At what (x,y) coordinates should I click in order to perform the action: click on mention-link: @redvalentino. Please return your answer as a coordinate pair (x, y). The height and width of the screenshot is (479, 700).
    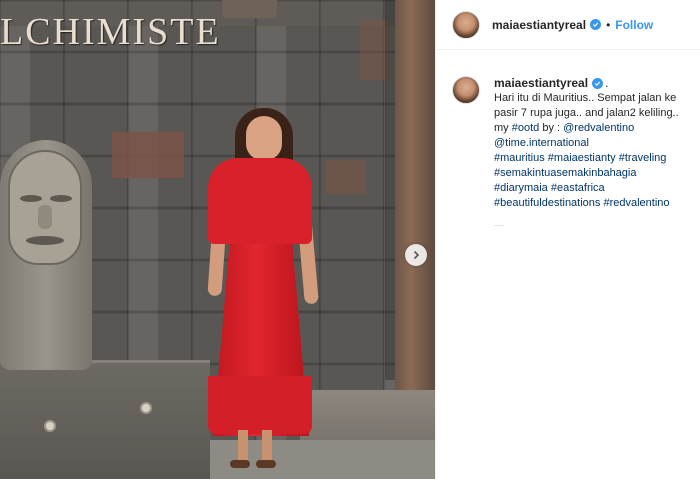
    Looking at the image, I should click on (598, 128).